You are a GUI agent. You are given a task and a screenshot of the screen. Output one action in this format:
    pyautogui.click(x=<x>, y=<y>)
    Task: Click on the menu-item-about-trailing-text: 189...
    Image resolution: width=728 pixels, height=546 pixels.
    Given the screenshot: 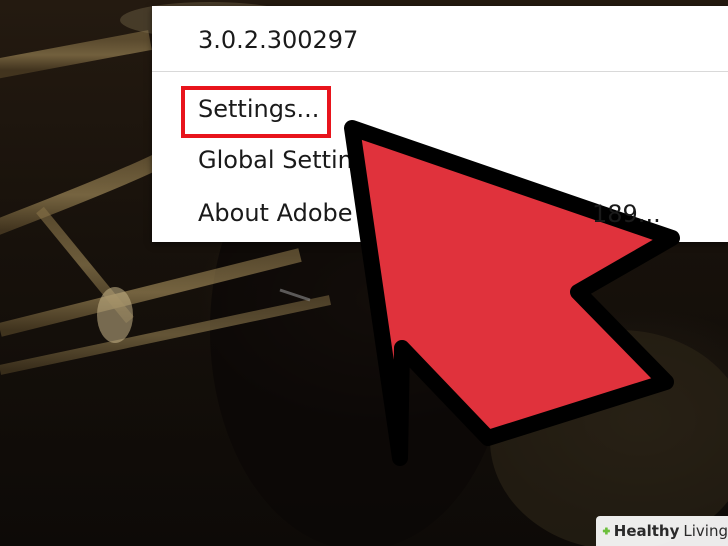 What is the action you would take?
    pyautogui.click(x=626, y=214)
    